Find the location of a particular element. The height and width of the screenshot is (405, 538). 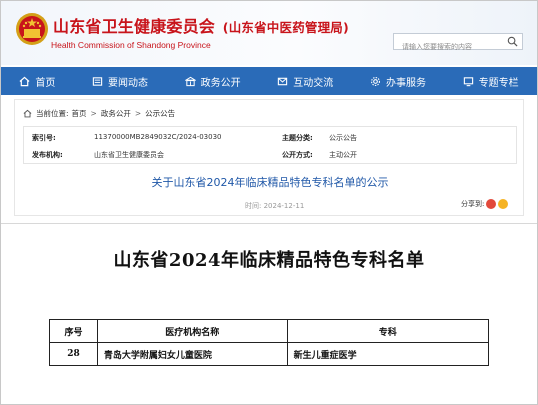

monitor-icon is located at coordinates (468, 81).